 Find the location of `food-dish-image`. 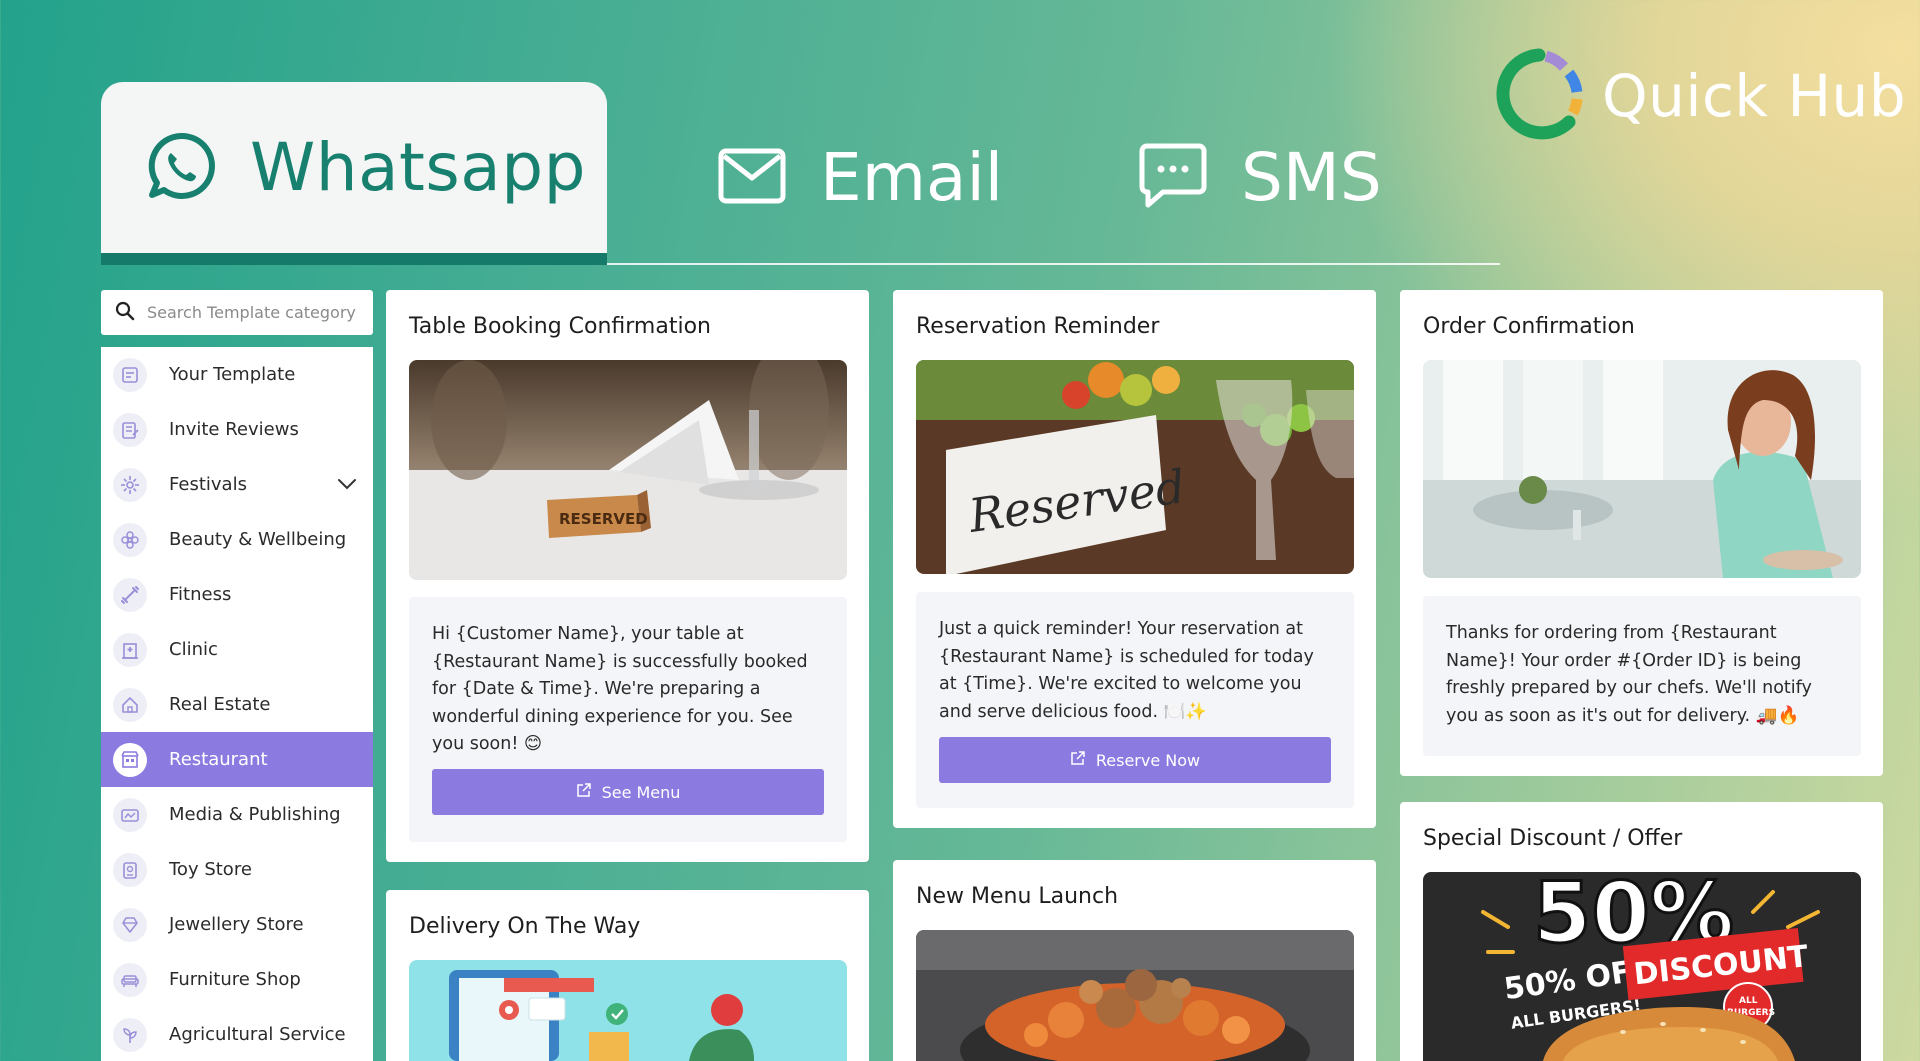

food-dish-image is located at coordinates (1135, 995).